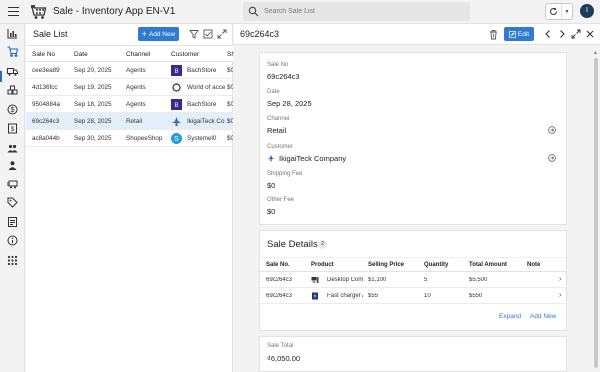 The width and height of the screenshot is (600, 372). I want to click on channel-value: Retail, so click(276, 130).